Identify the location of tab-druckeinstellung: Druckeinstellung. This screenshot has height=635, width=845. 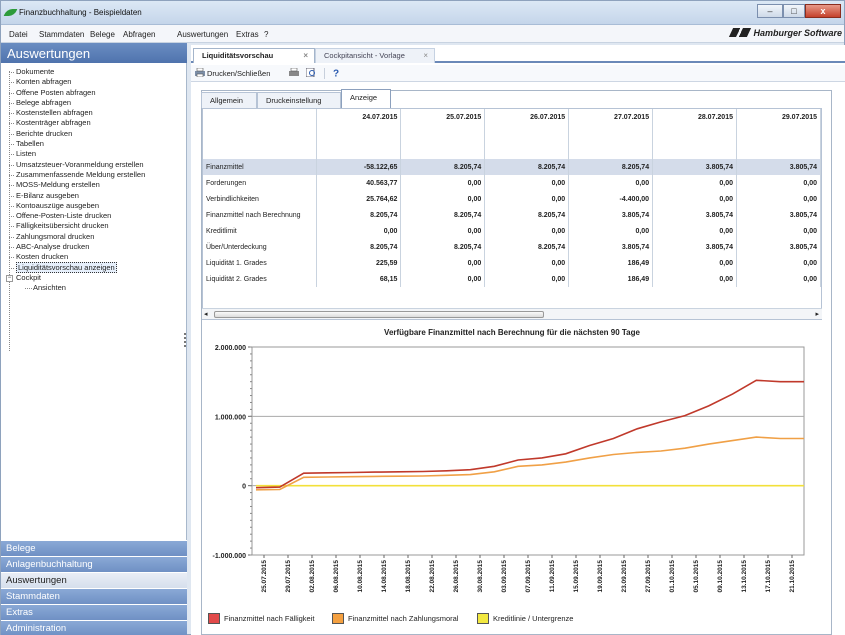
(299, 100).